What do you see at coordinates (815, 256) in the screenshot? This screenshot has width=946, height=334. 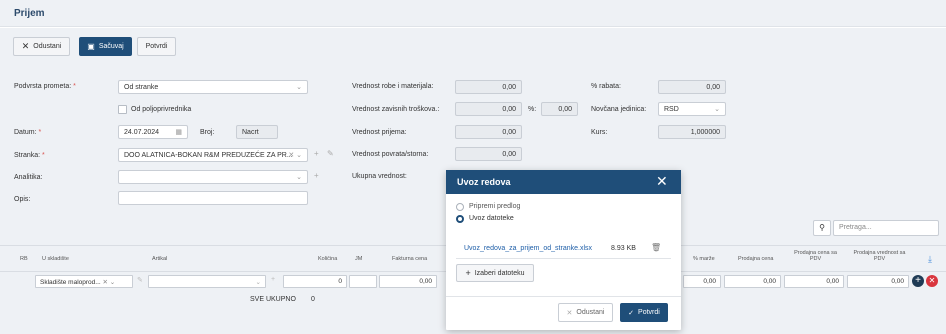 I see `col-sale-price-vat: Prodajna cena sa PDV` at bounding box center [815, 256].